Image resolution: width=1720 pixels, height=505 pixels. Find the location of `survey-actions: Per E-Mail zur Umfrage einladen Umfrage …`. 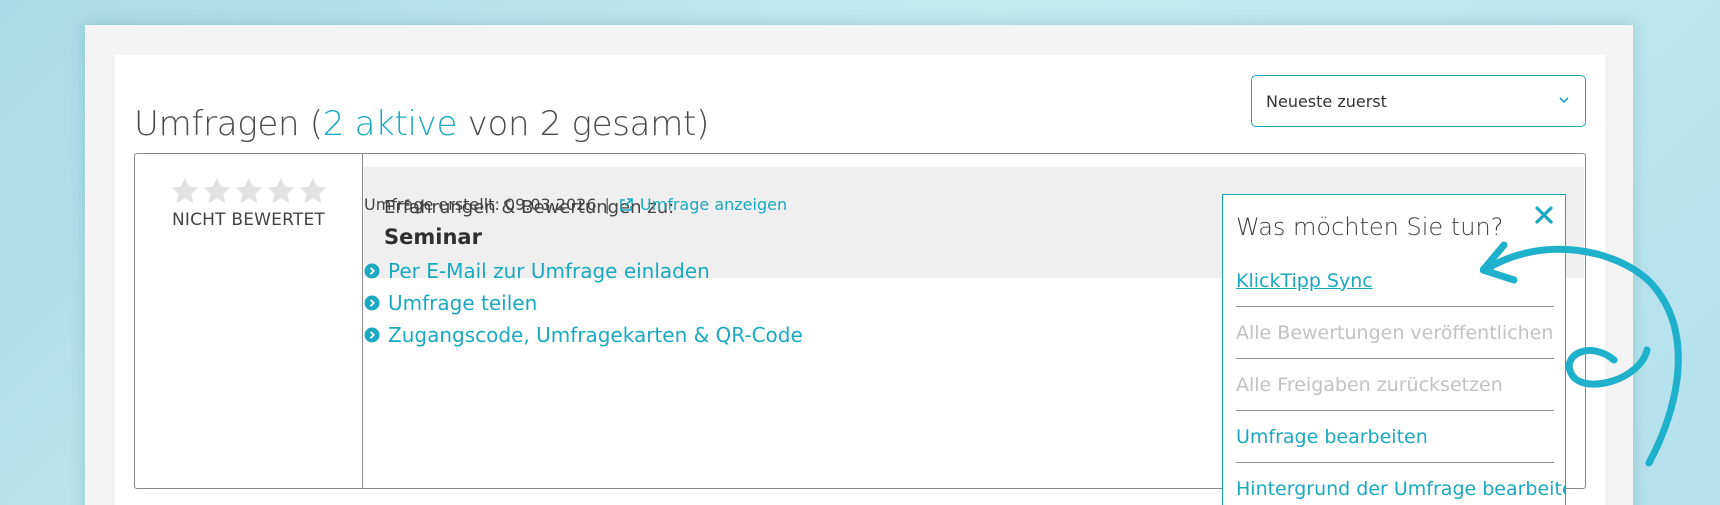

survey-actions: Per E-Mail zur Umfrage einladen Umfrage … is located at coordinates (583, 303).